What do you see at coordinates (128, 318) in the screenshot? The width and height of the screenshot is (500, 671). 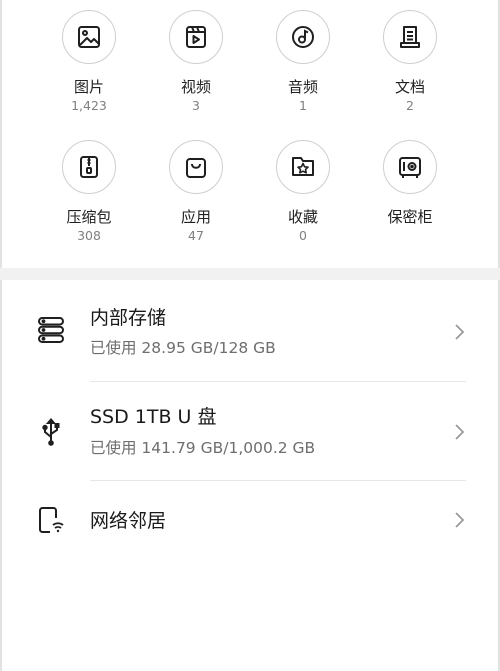 I see `storage-title: 内部存储` at bounding box center [128, 318].